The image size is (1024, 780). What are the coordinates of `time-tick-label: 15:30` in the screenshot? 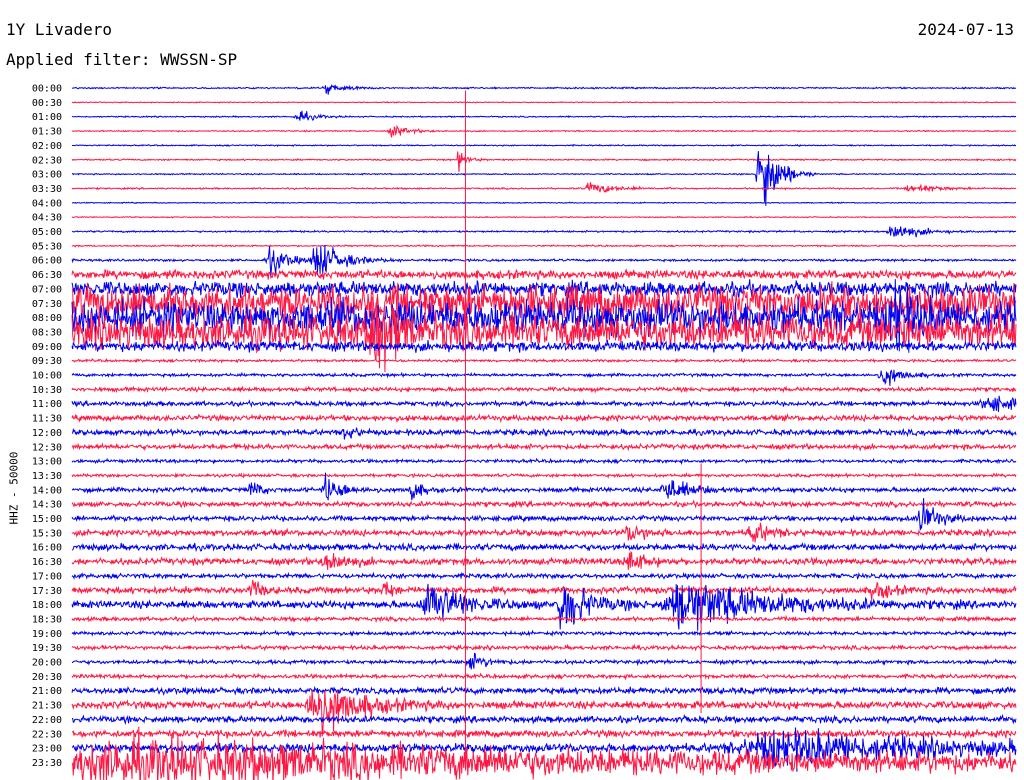 It's located at (47, 533).